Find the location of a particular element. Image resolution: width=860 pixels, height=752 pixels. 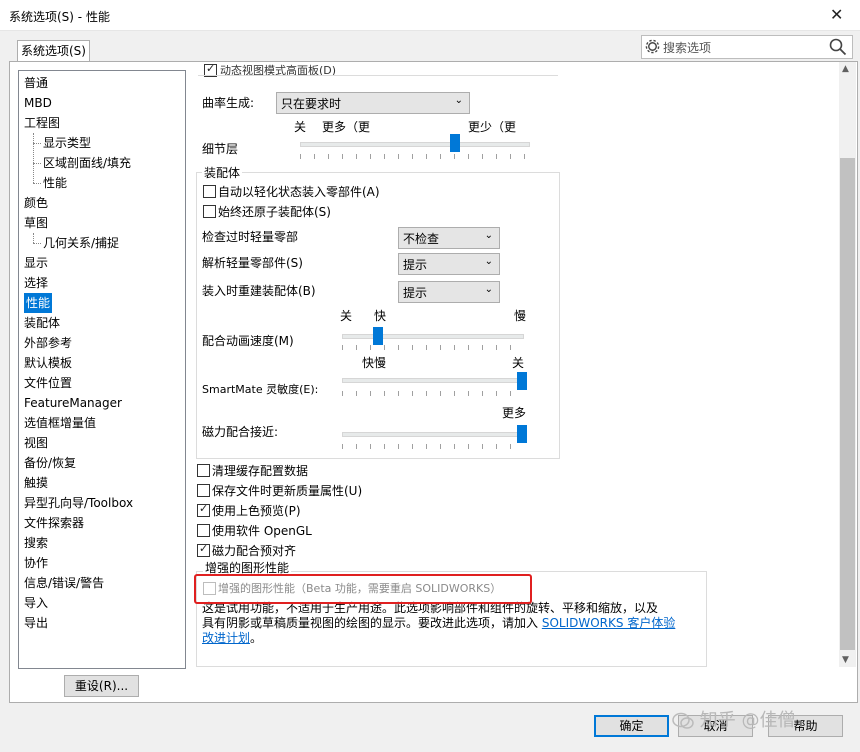

tree-item: 普通 is located at coordinates (36, 83).